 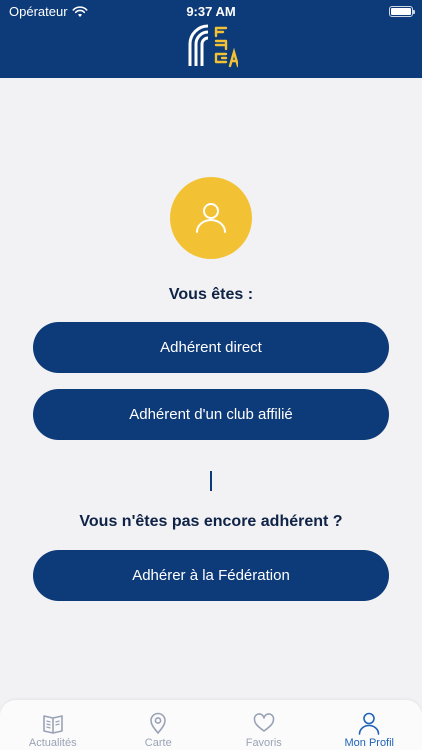 What do you see at coordinates (52, 743) in the screenshot?
I see `tab-label: Actualités` at bounding box center [52, 743].